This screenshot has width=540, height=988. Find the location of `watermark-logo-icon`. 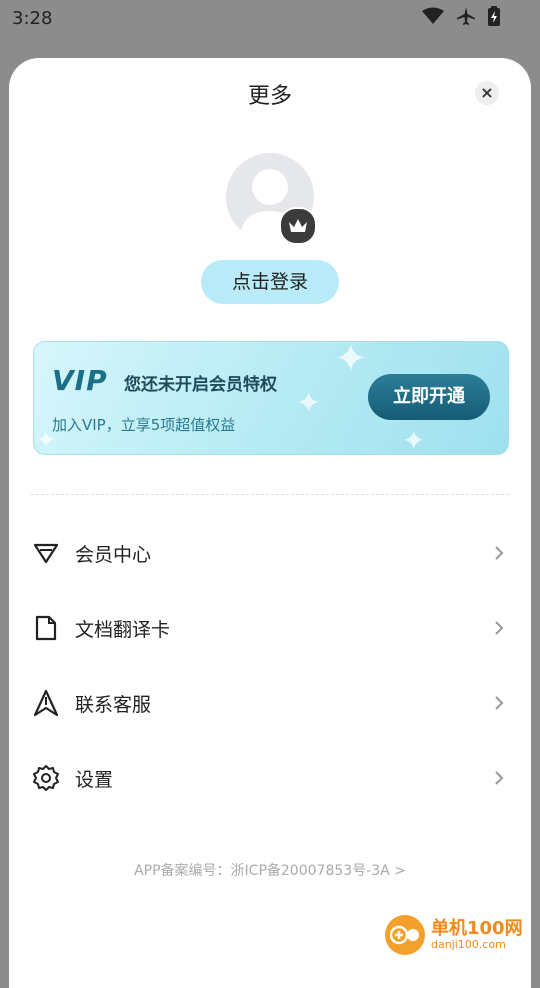

watermark-logo-icon is located at coordinates (405, 935).